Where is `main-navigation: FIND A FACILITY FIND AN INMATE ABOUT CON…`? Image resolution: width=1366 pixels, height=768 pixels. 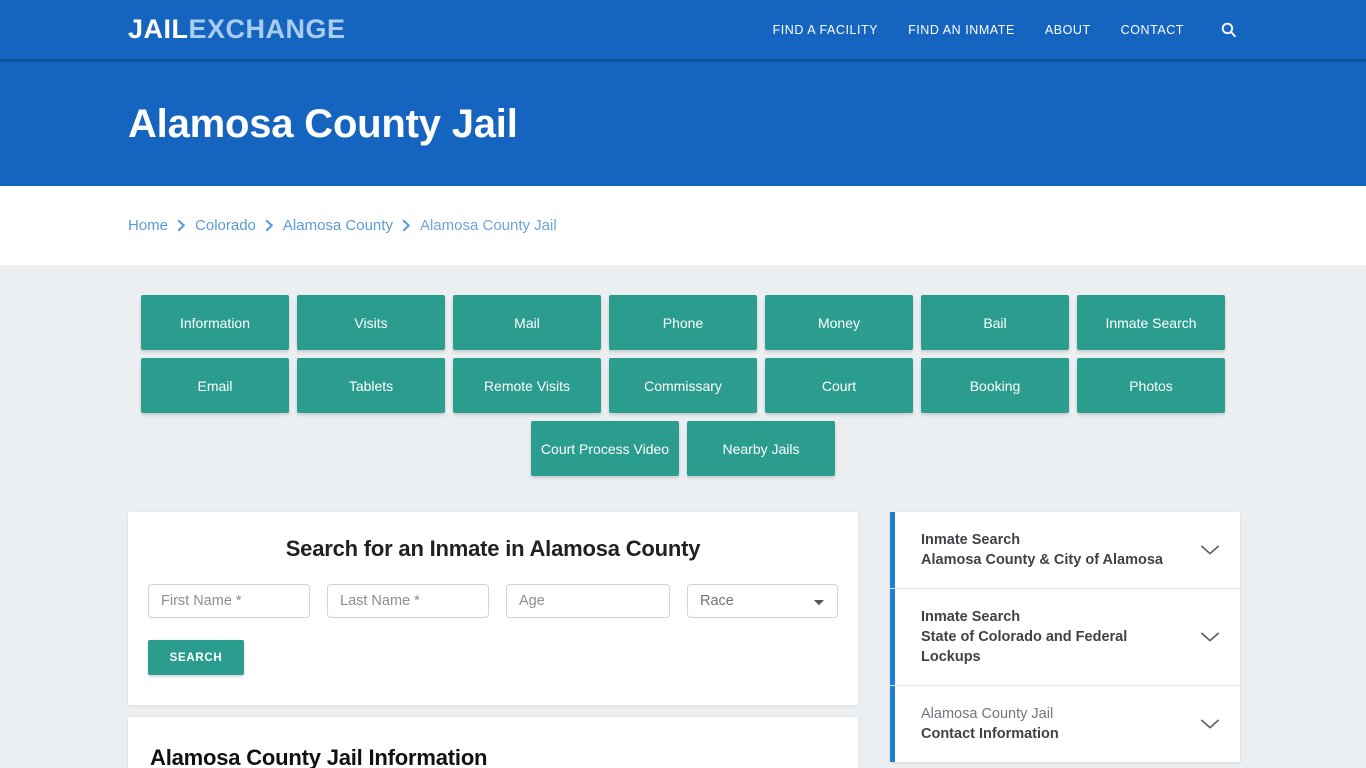 main-navigation: FIND A FACILITY FIND AN INMATE ABOUT CON… is located at coordinates (1005, 30).